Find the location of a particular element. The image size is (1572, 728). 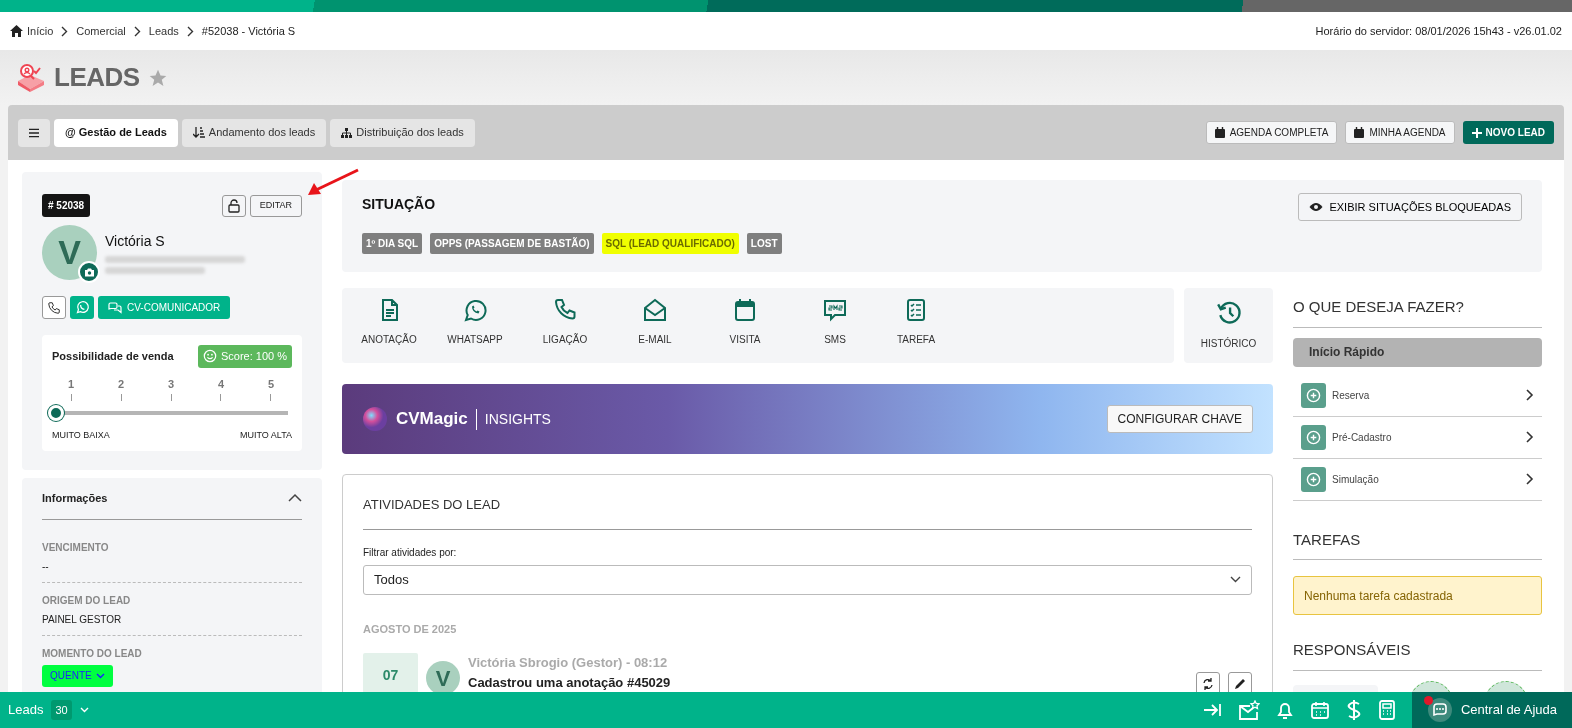

month-heading: AGOSTO DE 2025 is located at coordinates (410, 629).